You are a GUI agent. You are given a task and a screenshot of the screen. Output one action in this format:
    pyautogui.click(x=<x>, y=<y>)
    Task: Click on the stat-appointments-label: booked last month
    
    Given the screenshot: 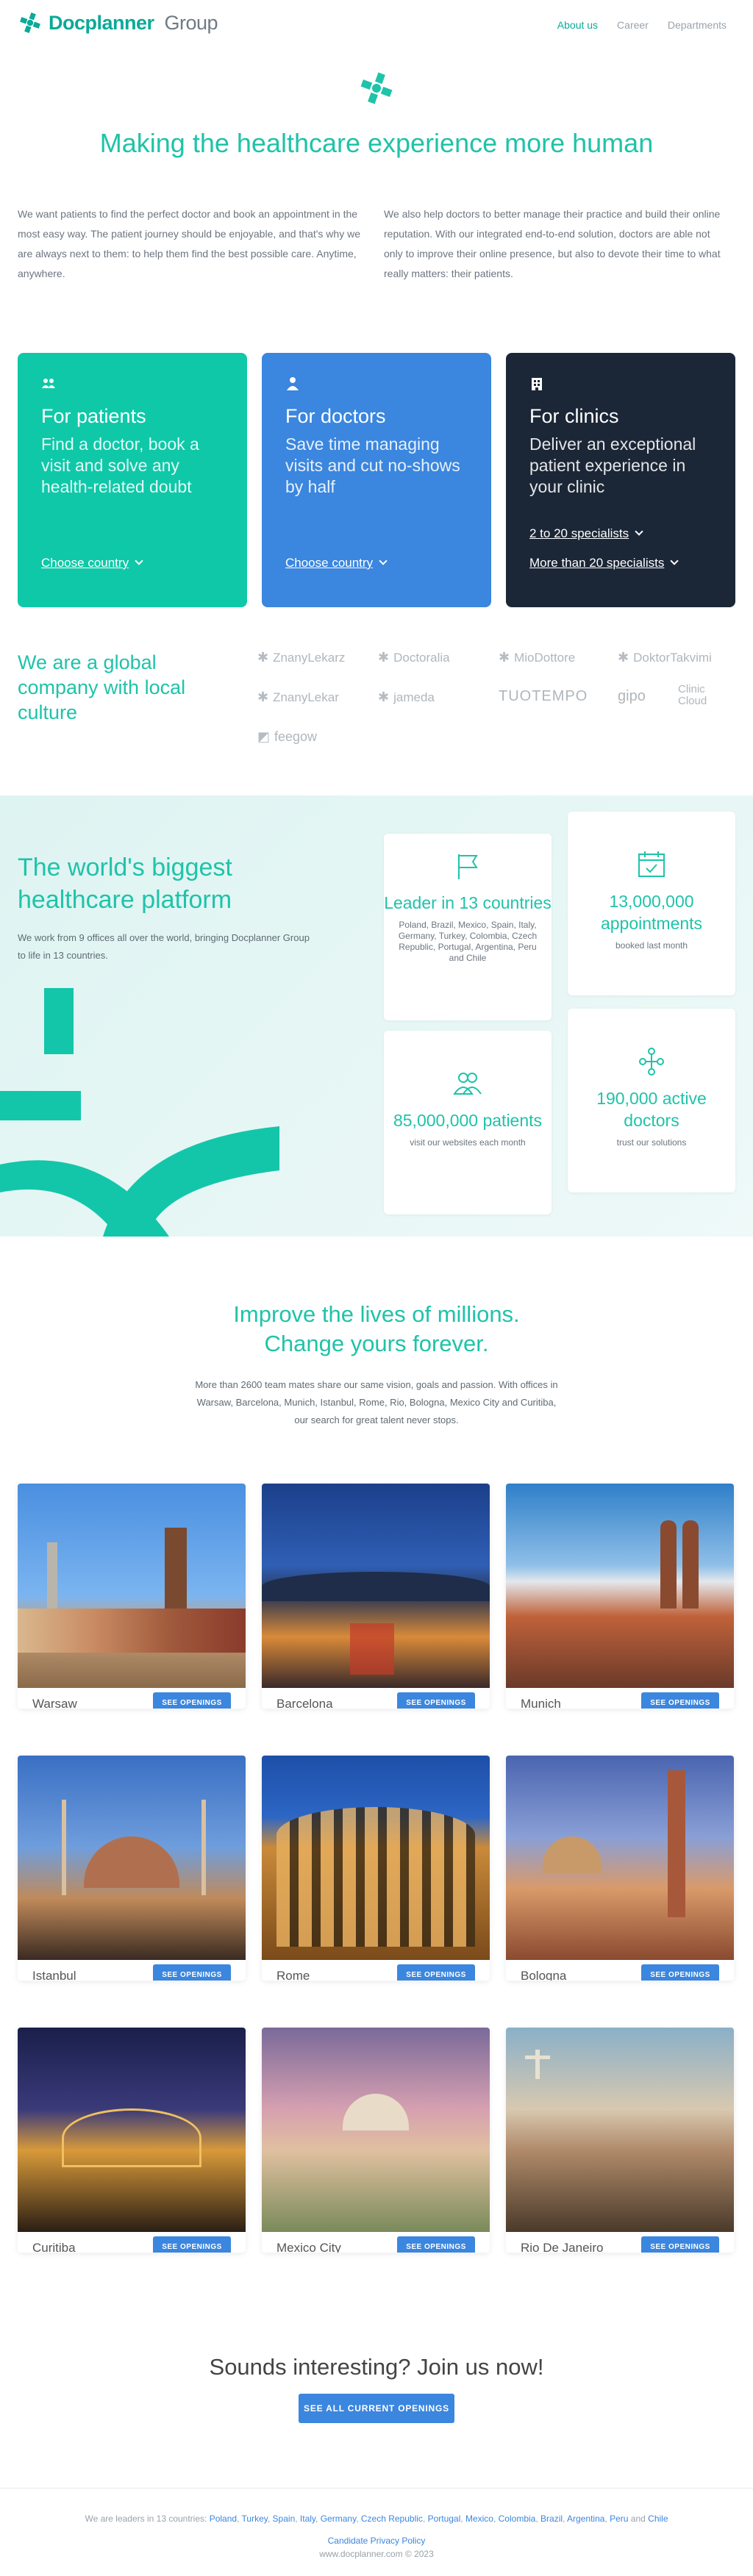 What is the action you would take?
    pyautogui.click(x=651, y=945)
    